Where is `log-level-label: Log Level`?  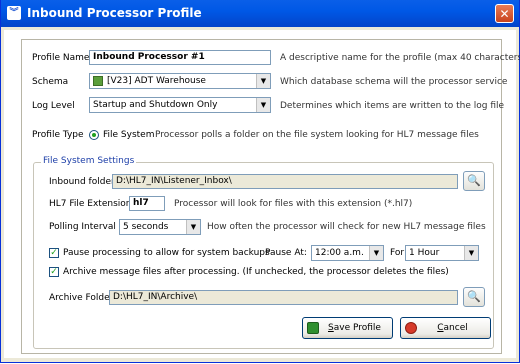 log-level-label: Log Level is located at coordinates (53, 106).